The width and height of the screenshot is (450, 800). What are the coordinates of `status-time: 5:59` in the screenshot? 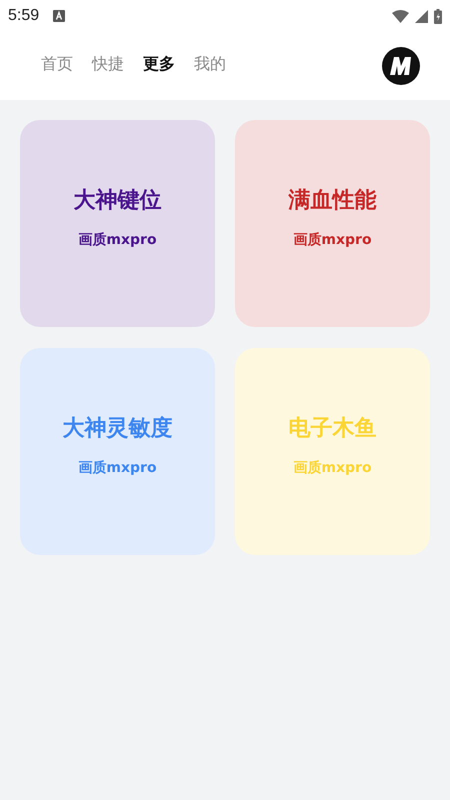 It's located at (24, 16).